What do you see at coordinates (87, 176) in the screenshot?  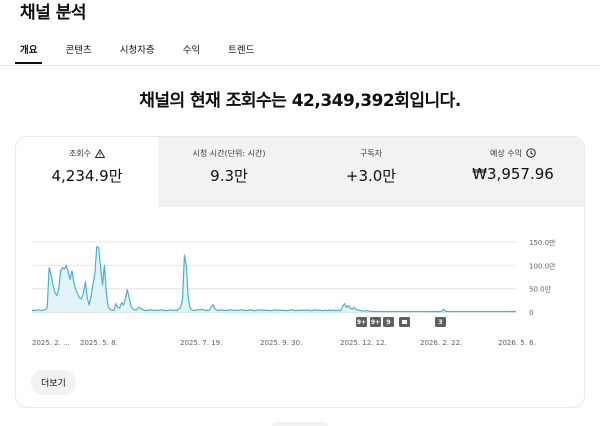 I see `stat-views-value: 4,234.9만` at bounding box center [87, 176].